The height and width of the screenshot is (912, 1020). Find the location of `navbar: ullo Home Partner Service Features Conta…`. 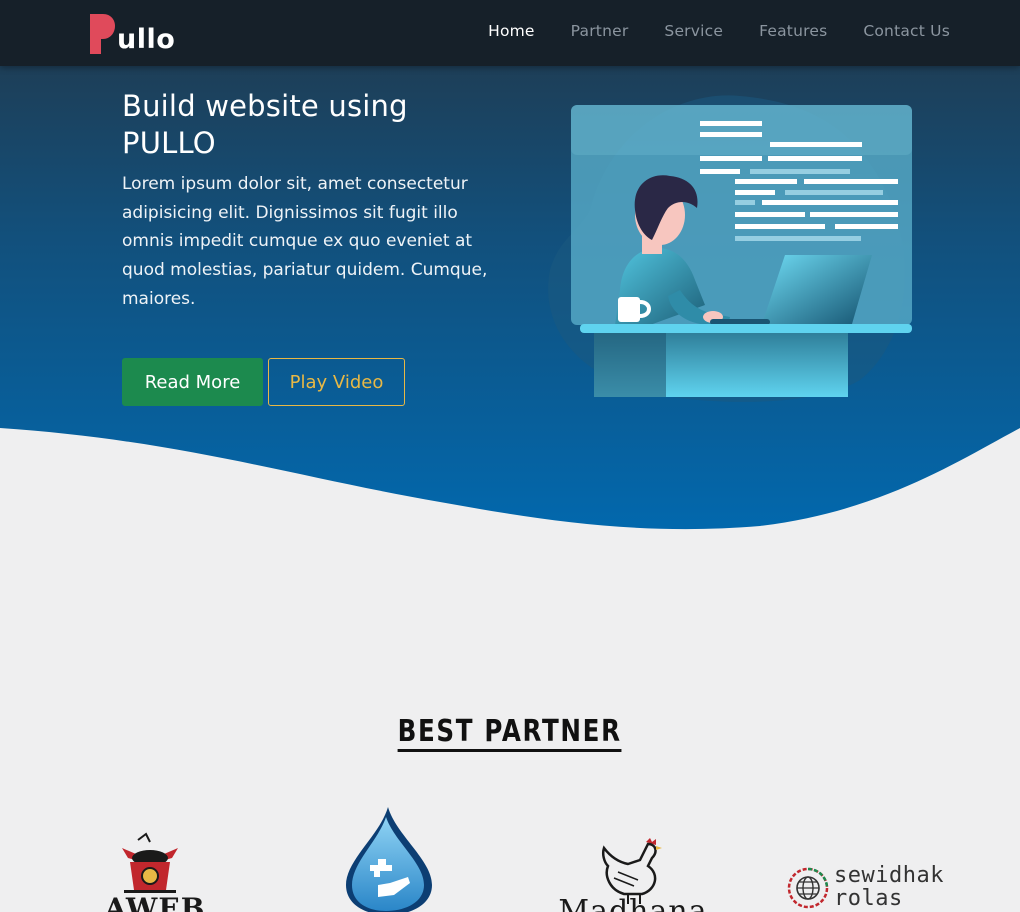

navbar: ullo Home Partner Service Features Conta… is located at coordinates (510, 33).